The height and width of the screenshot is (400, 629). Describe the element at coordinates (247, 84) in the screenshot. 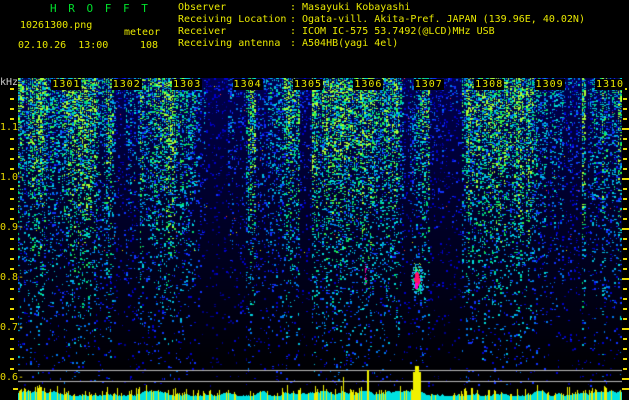

I see `x-time-label: 1304` at that location.